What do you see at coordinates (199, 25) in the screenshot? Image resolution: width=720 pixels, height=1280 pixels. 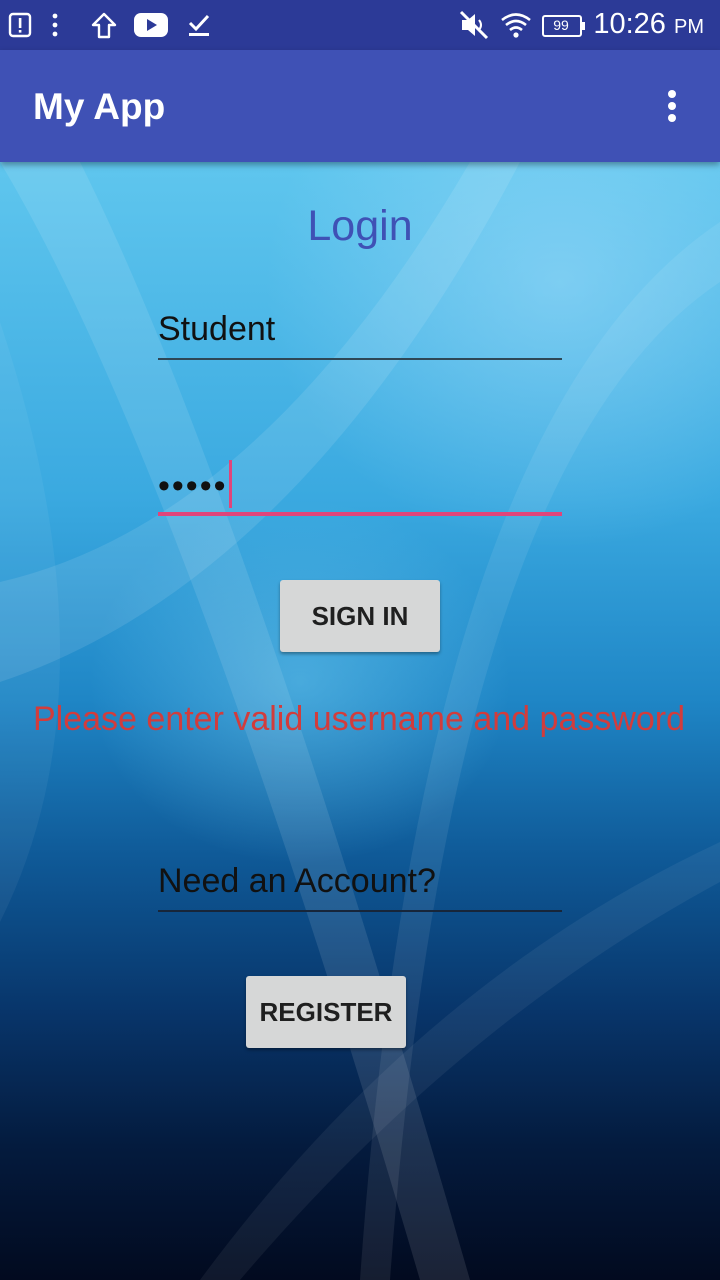 I see `download-done-icon` at bounding box center [199, 25].